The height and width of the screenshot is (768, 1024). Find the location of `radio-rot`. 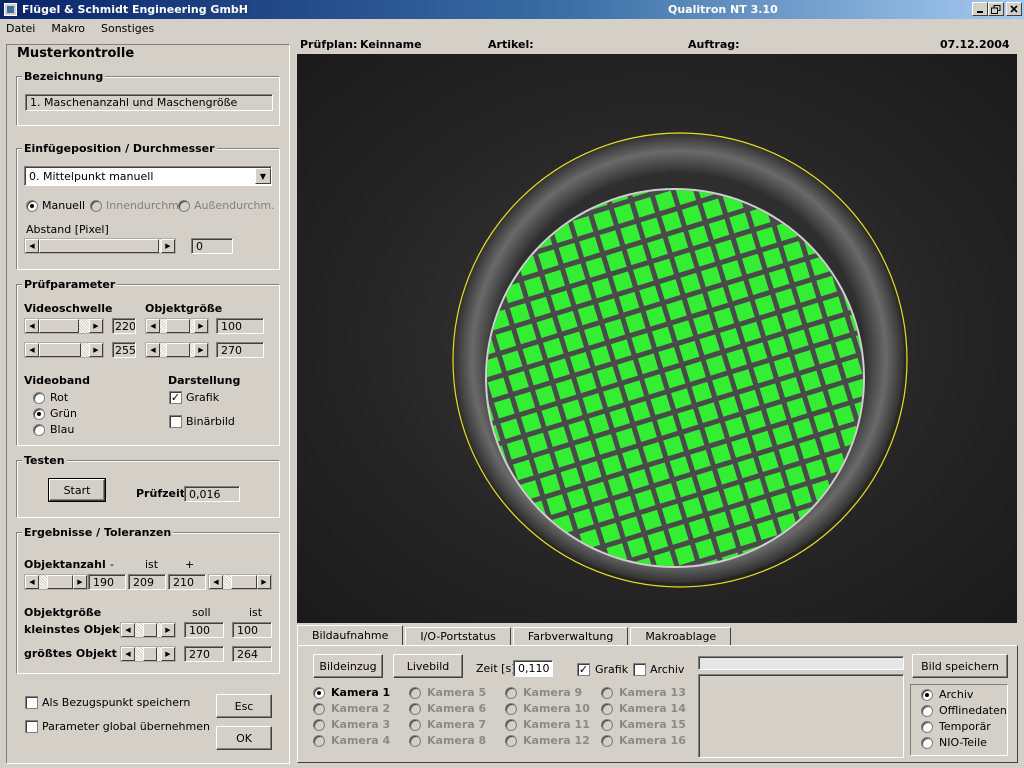

radio-rot is located at coordinates (39, 398).